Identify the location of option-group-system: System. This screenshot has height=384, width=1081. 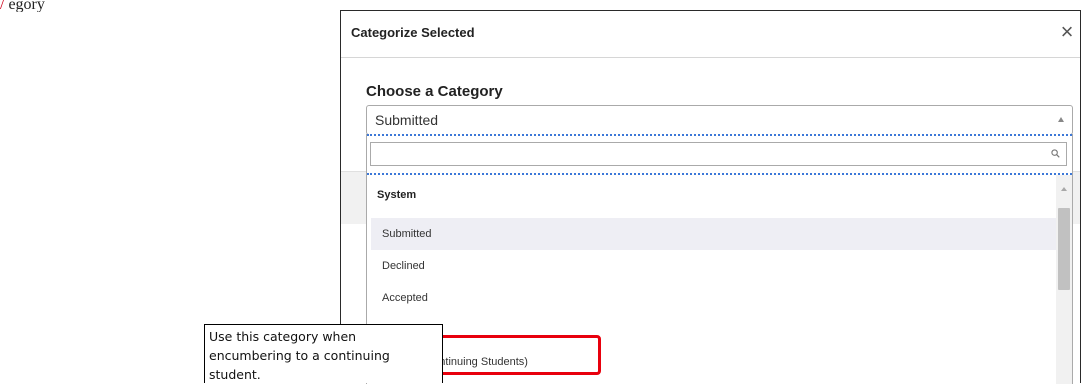
(397, 195).